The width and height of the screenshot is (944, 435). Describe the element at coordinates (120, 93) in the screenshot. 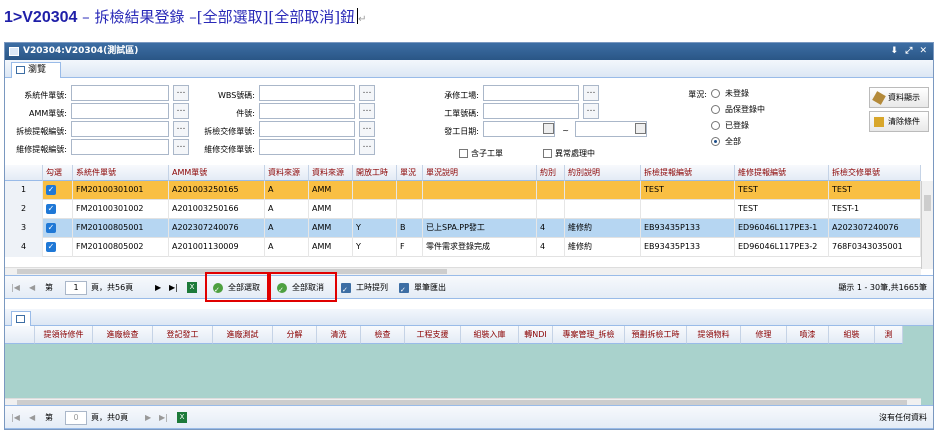

I see `sys-part-input` at that location.